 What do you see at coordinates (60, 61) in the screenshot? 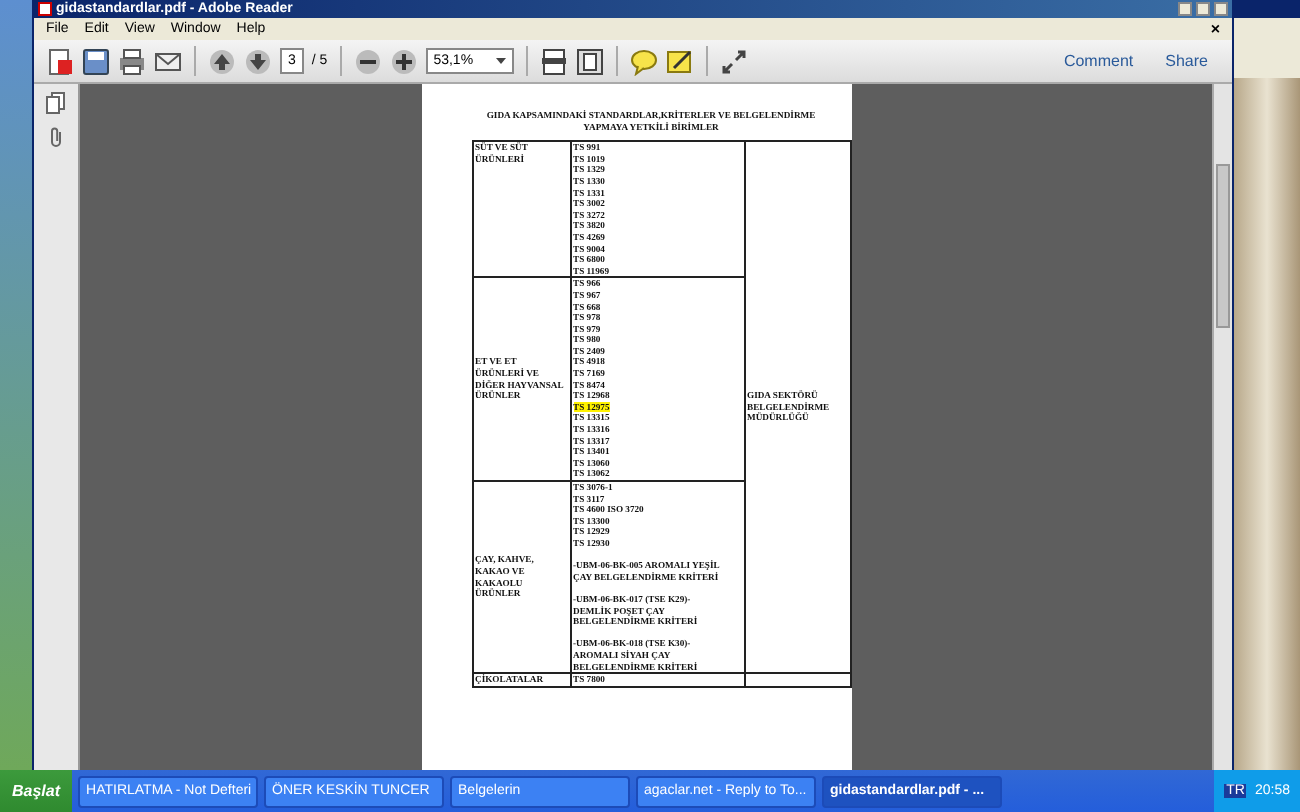
I see `create-pdf-icon` at bounding box center [60, 61].